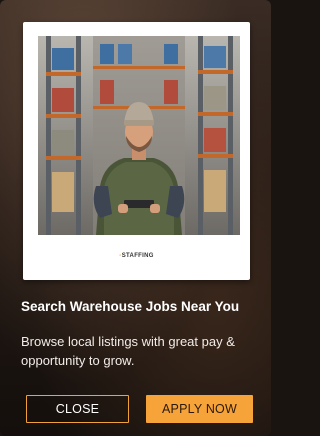  I want to click on staffing-logo: ▫STAFFING, so click(136, 256).